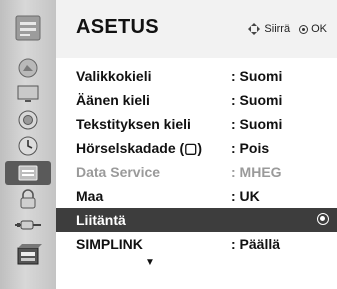  I want to click on row-label: SIMPLINK, so click(109, 244).